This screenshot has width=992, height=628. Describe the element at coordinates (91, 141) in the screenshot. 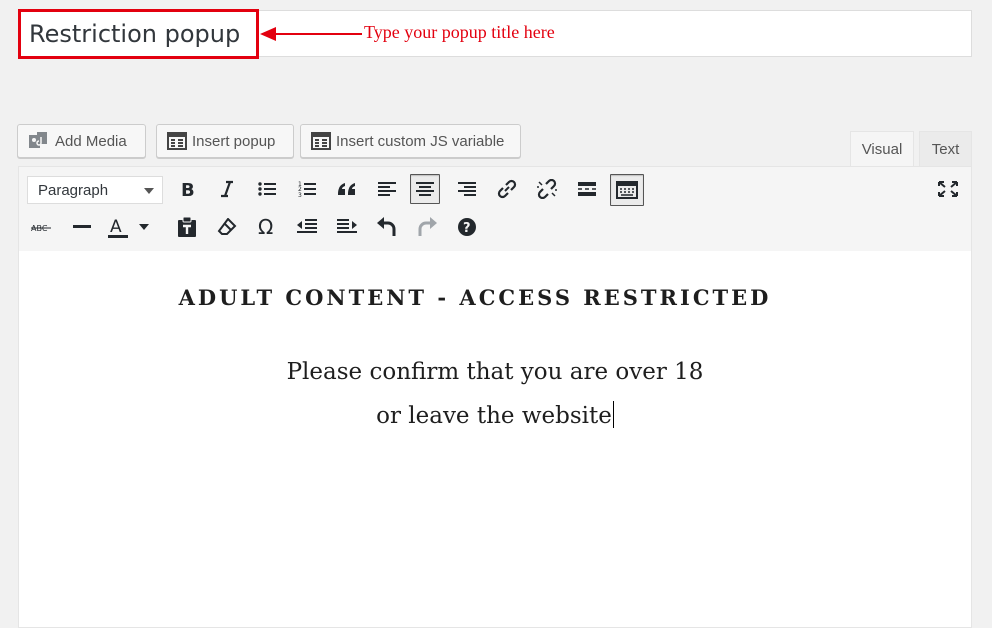

I see `add-media-label: Add Media` at that location.